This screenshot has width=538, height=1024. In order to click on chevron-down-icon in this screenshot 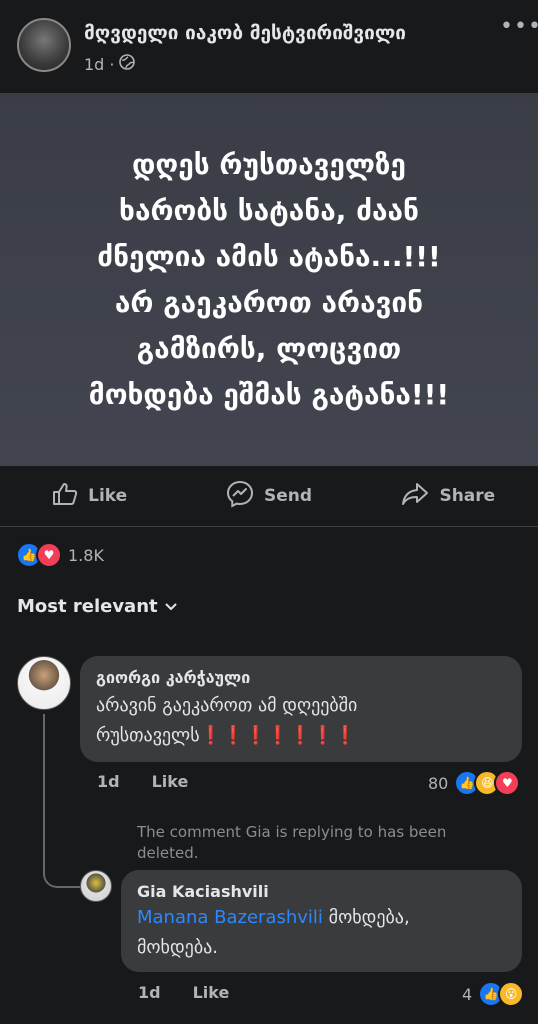, I will do `click(171, 606)`.